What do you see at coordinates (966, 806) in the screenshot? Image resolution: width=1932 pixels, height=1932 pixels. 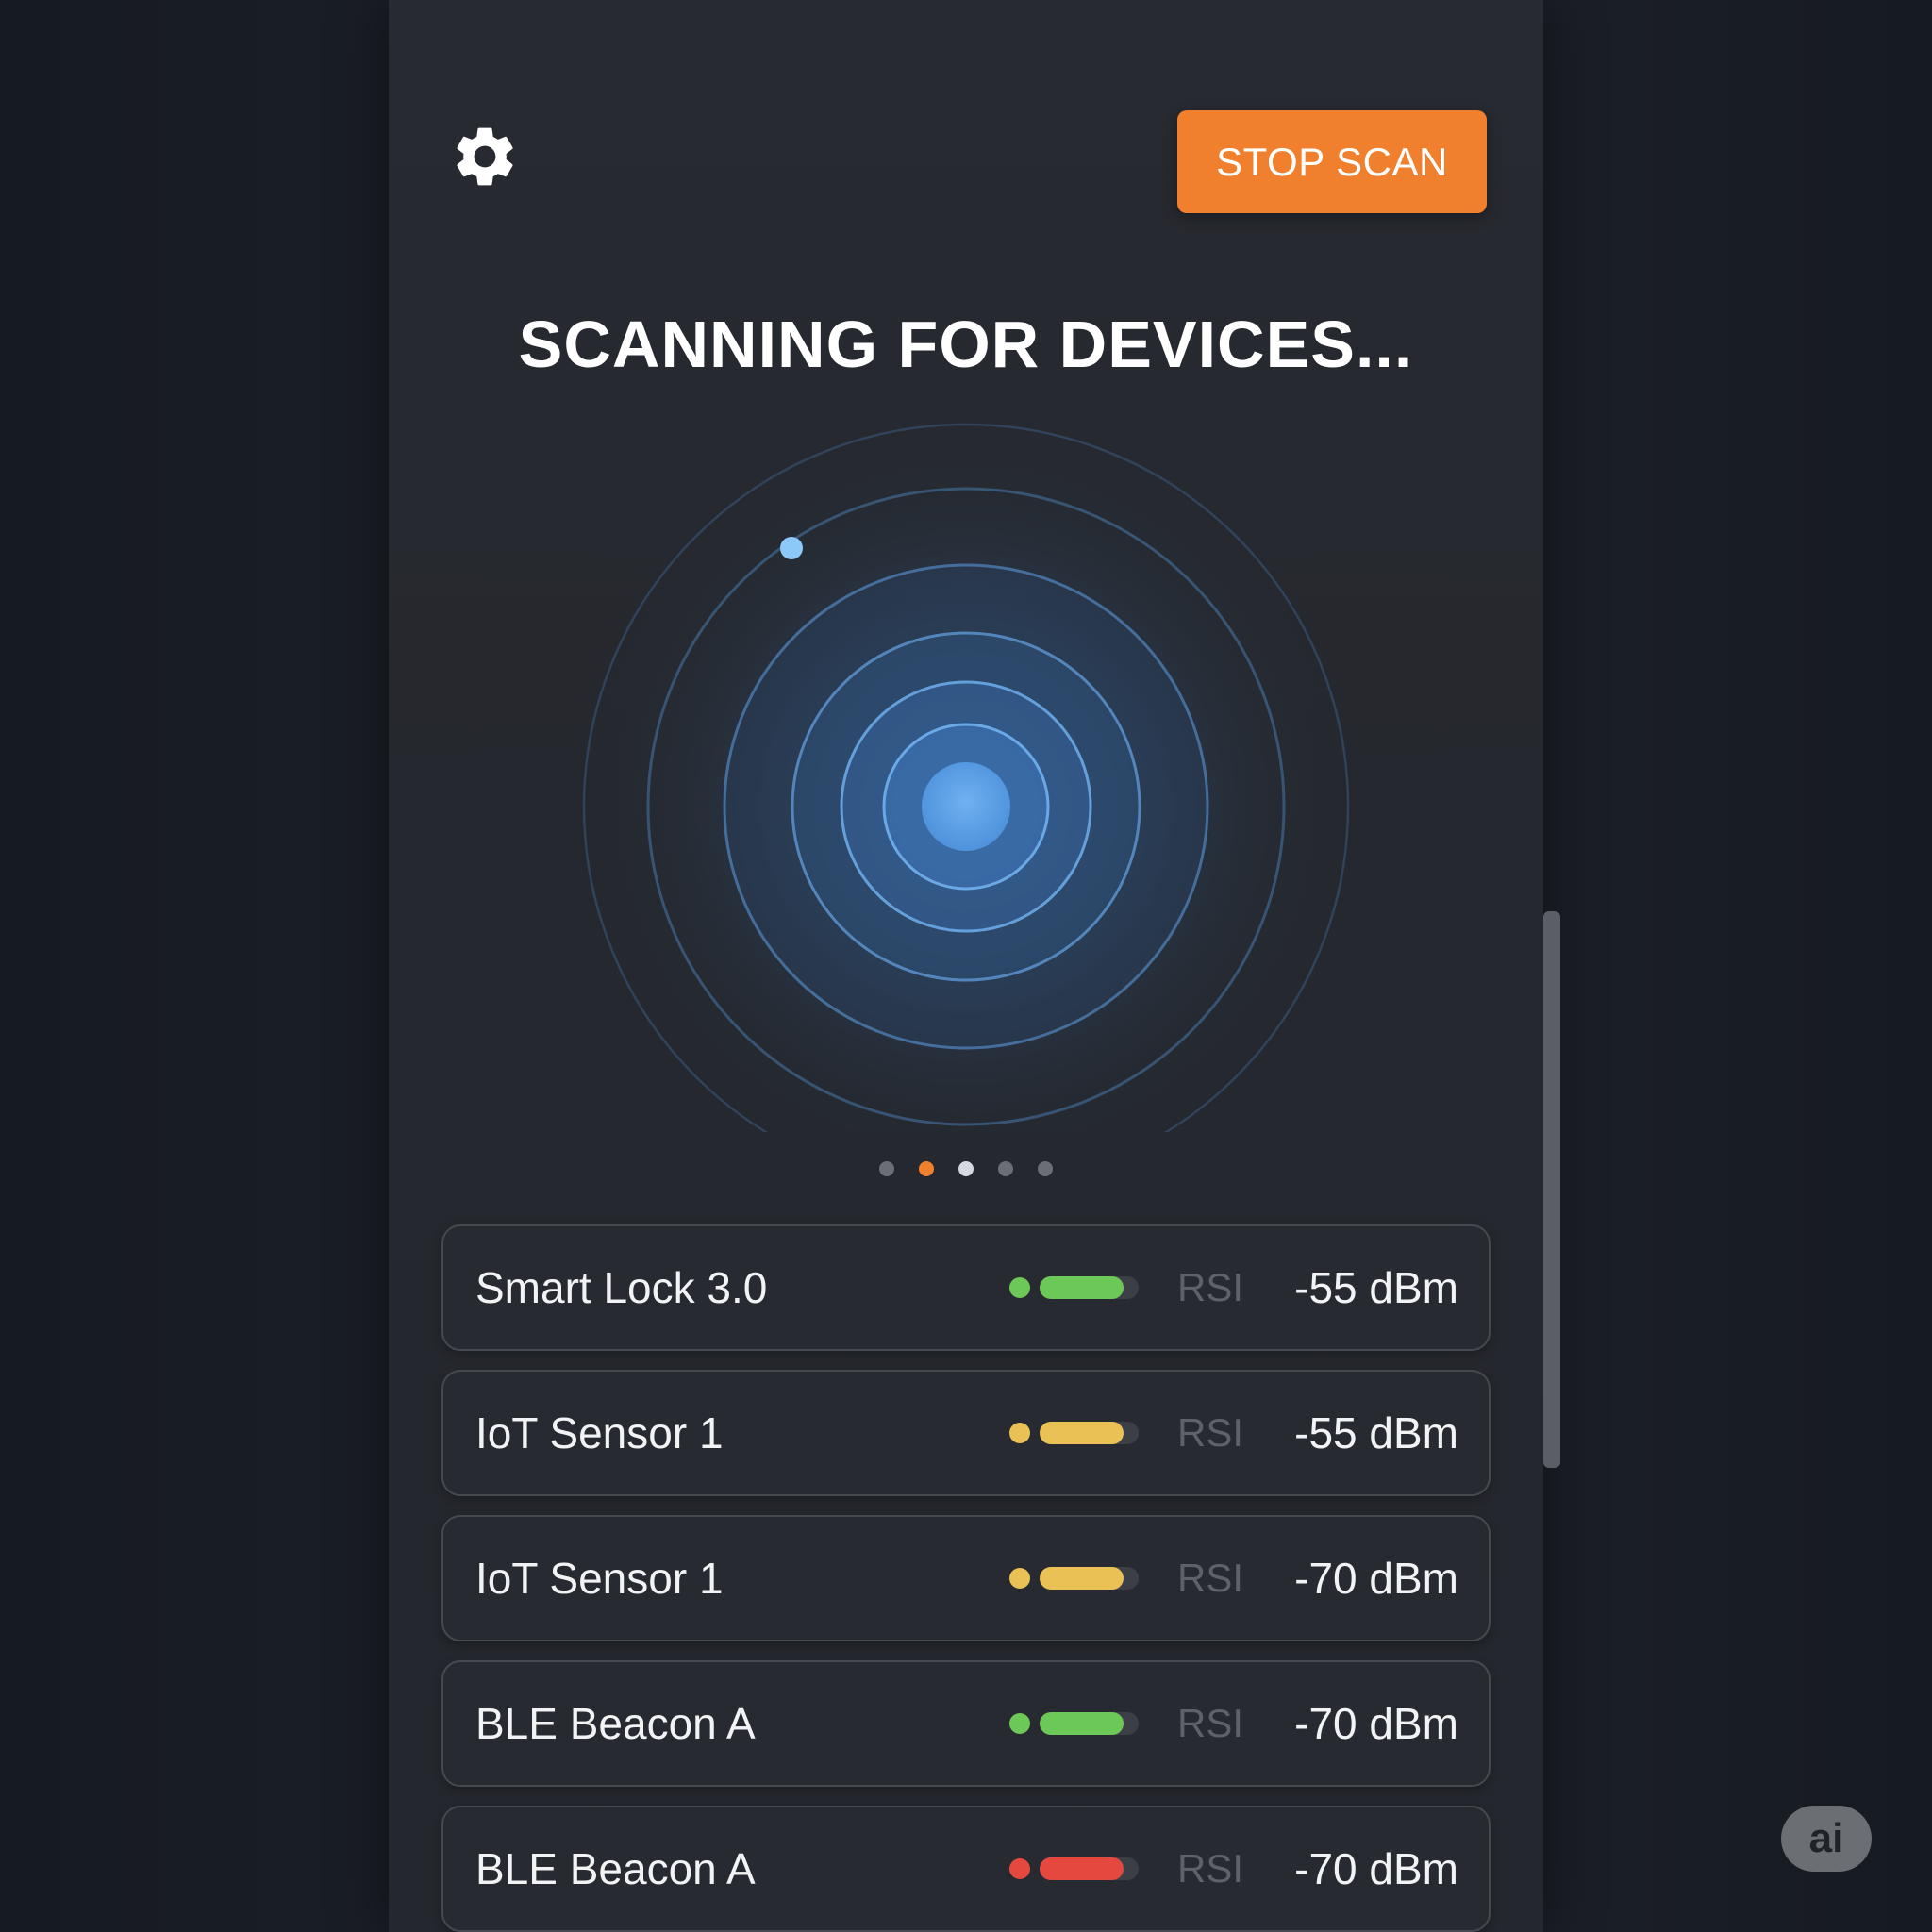 I see `radar-center` at bounding box center [966, 806].